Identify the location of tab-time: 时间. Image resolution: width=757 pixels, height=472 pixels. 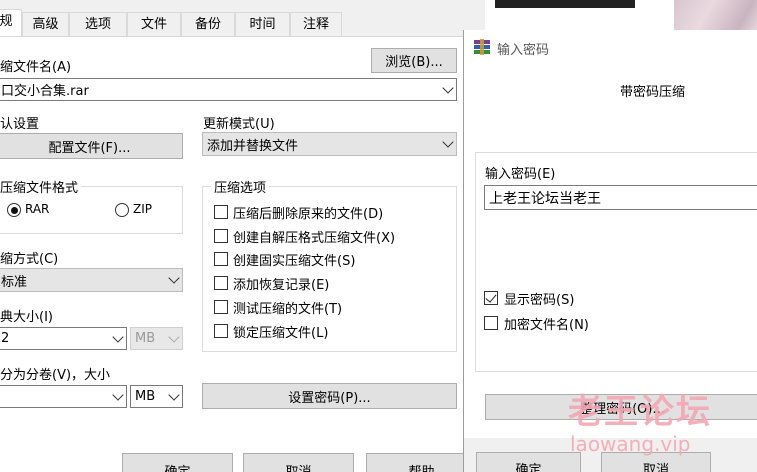
(262, 24).